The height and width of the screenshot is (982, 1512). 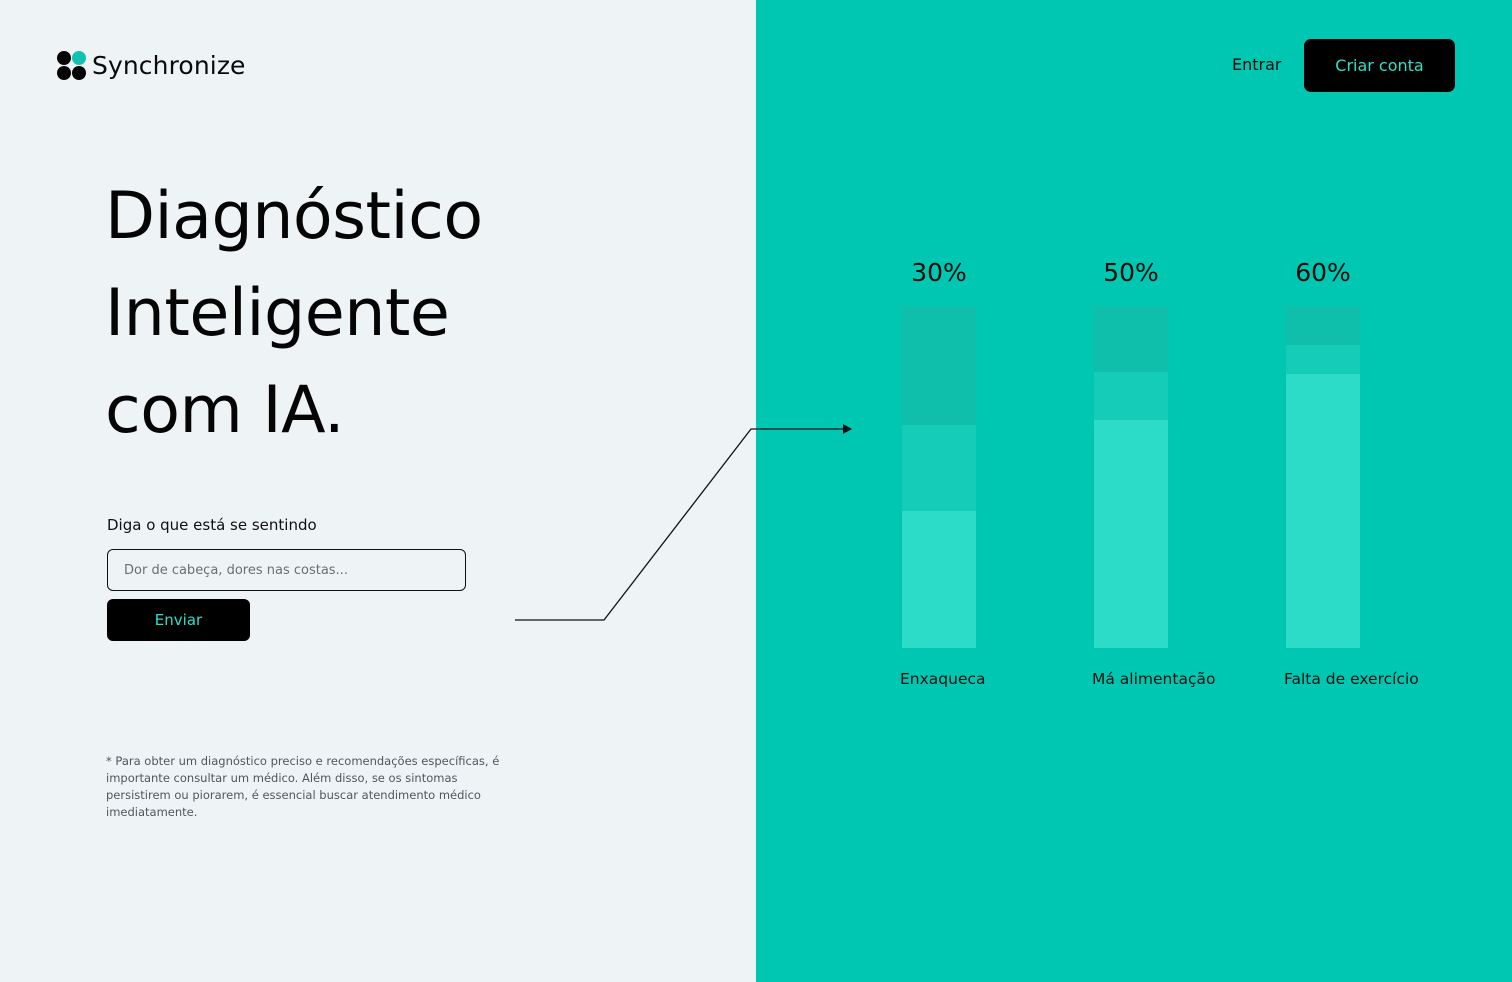 What do you see at coordinates (178, 620) in the screenshot?
I see `submit-button: Enviar` at bounding box center [178, 620].